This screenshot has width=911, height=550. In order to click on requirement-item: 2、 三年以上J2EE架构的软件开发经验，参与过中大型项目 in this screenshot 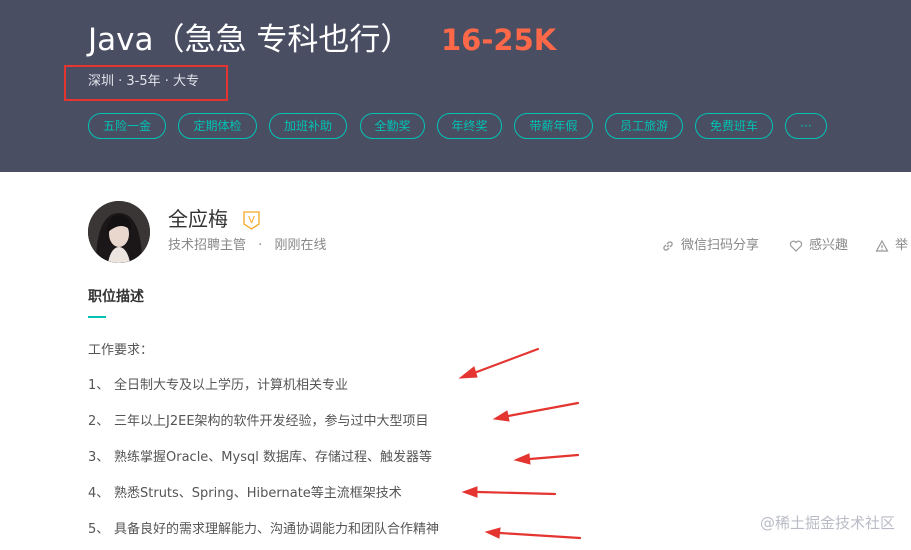, I will do `click(258, 422)`.